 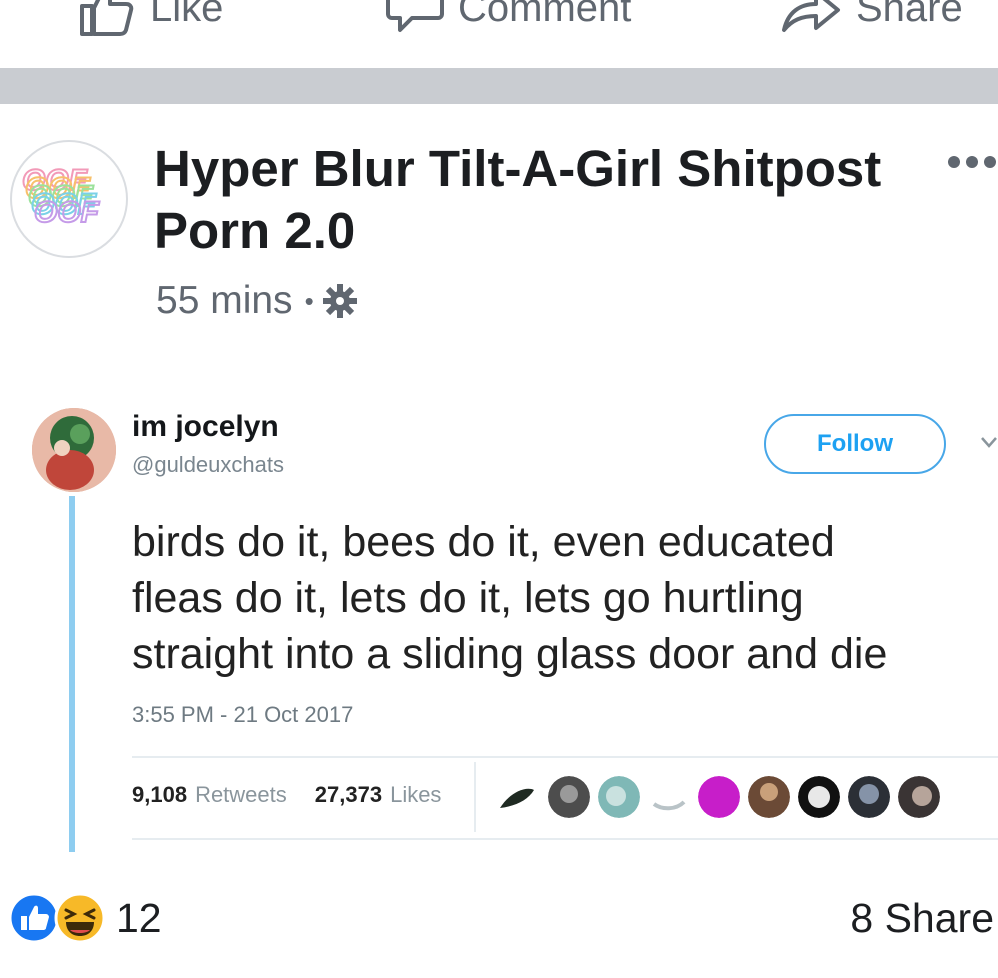 I want to click on chevron-down-icon, so click(x=989, y=442).